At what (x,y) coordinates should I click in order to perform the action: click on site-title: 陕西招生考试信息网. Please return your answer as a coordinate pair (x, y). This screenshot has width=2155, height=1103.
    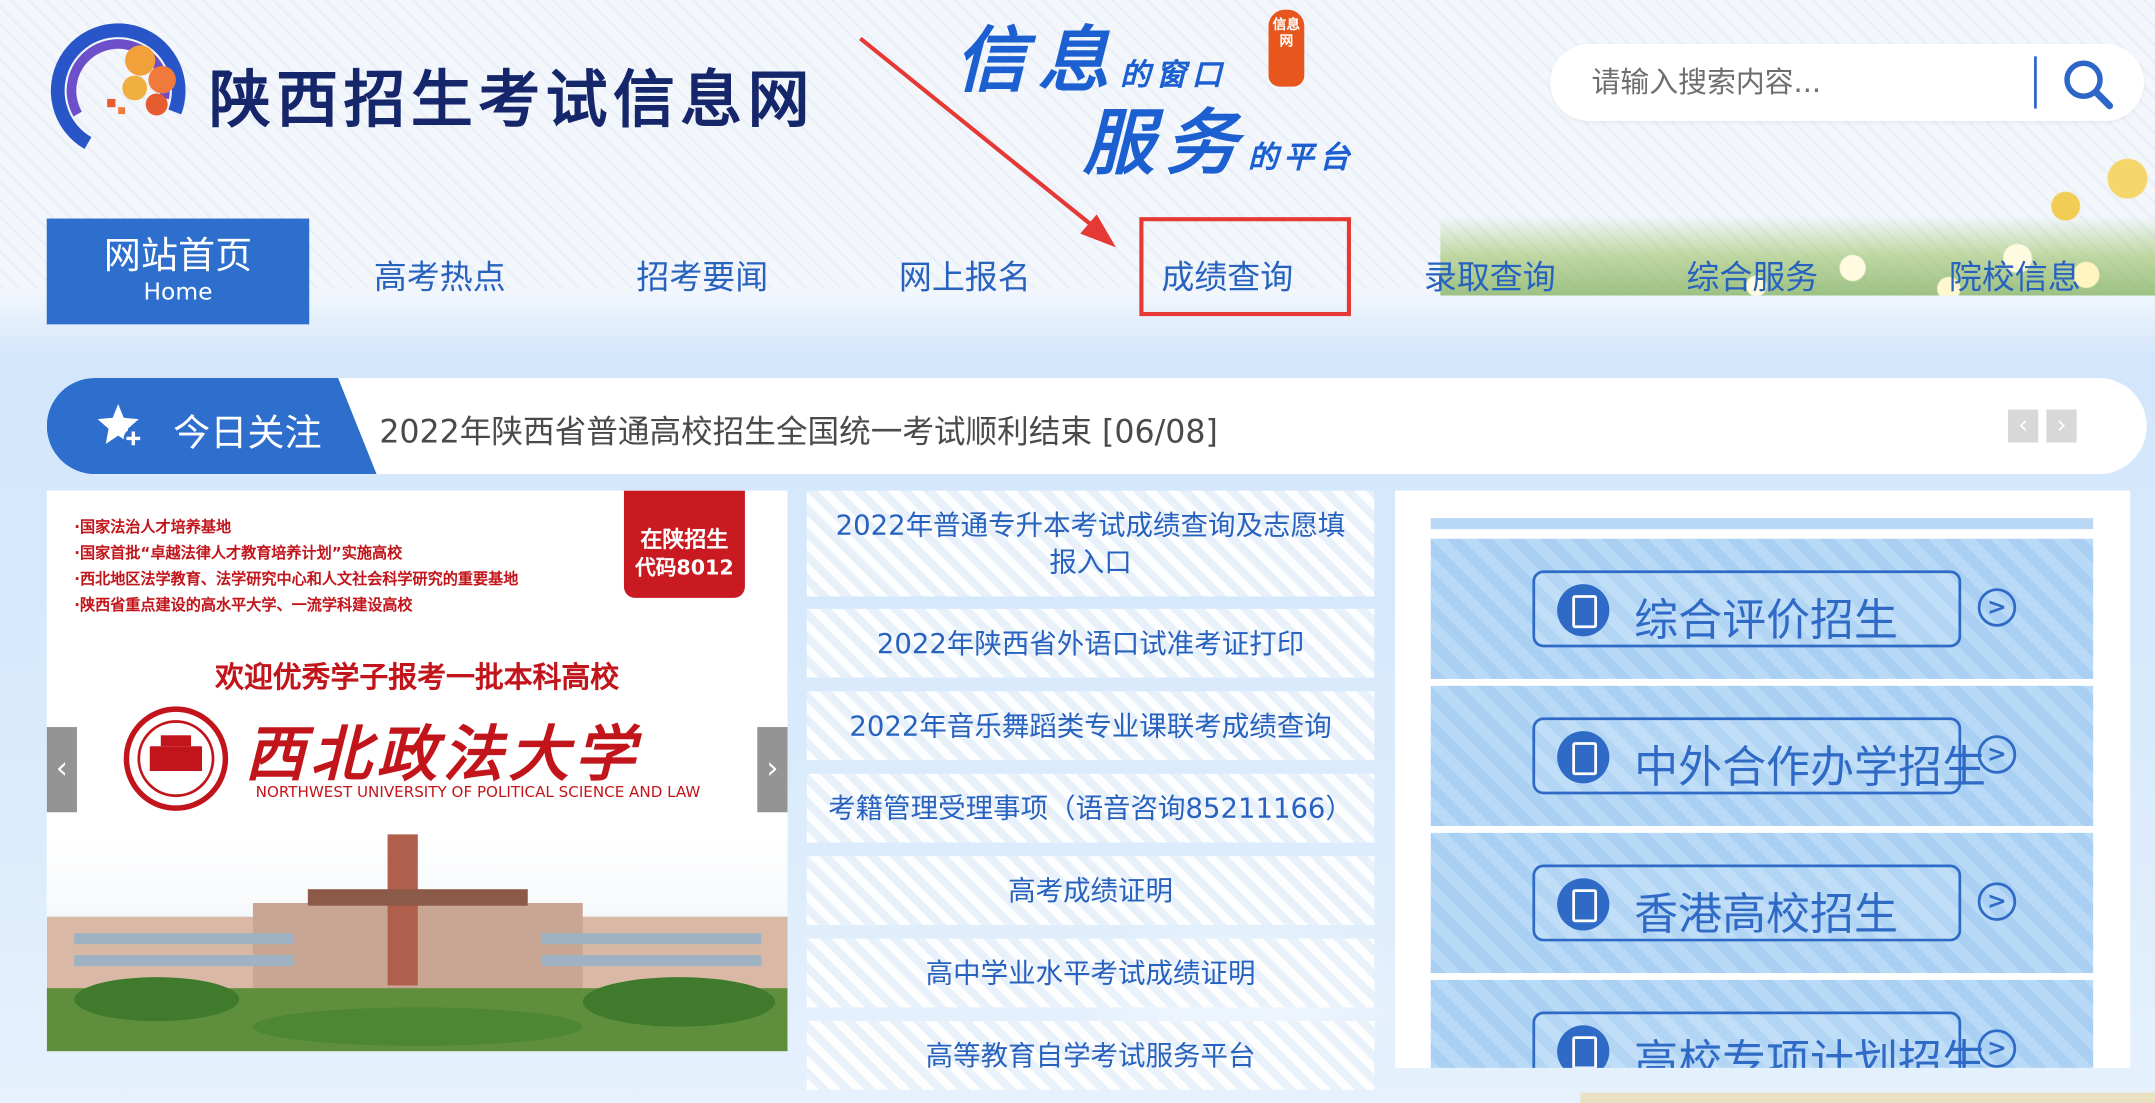
    Looking at the image, I should click on (512, 93).